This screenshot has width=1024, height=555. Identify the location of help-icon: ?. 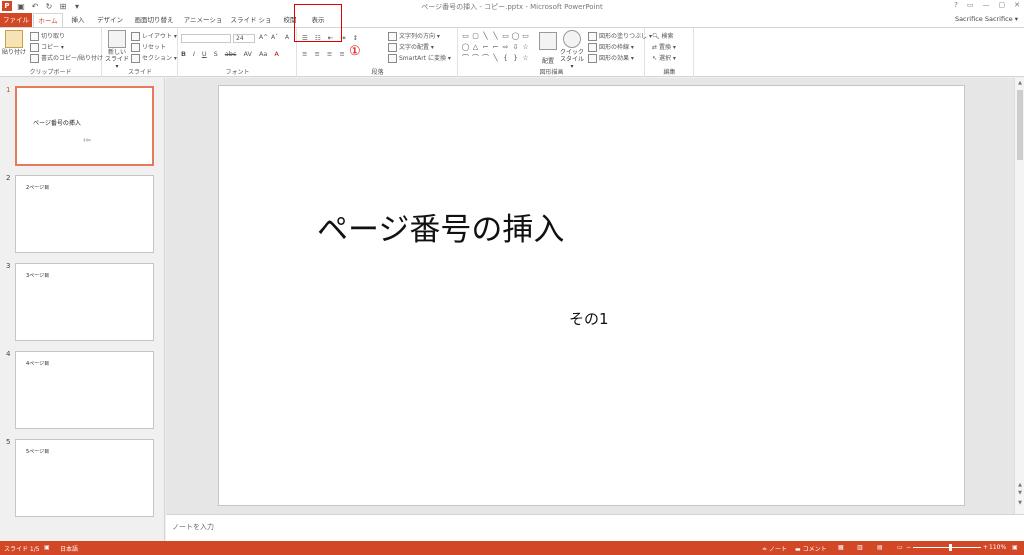
(956, 5).